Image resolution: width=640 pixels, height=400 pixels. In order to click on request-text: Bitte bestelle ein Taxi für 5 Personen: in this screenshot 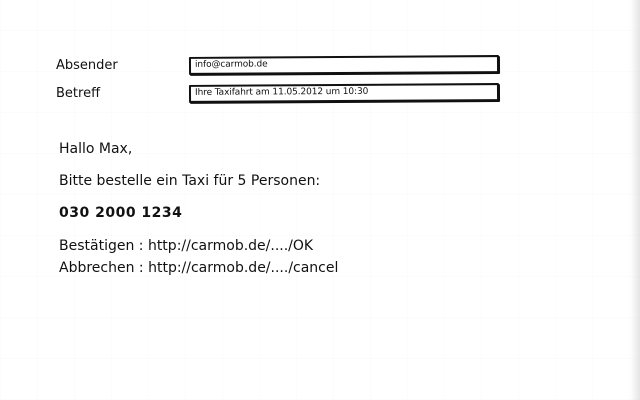, I will do `click(190, 181)`.